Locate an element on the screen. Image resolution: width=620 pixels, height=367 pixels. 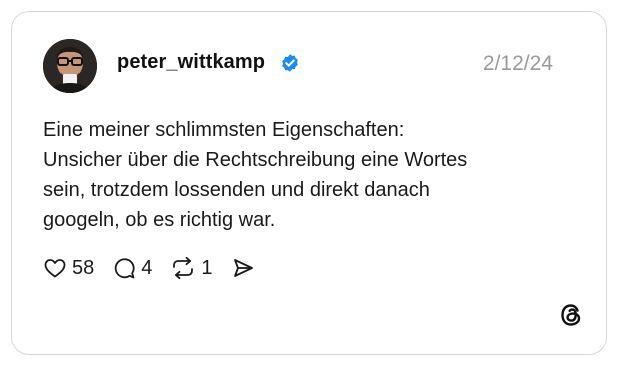
send-icon is located at coordinates (243, 268).